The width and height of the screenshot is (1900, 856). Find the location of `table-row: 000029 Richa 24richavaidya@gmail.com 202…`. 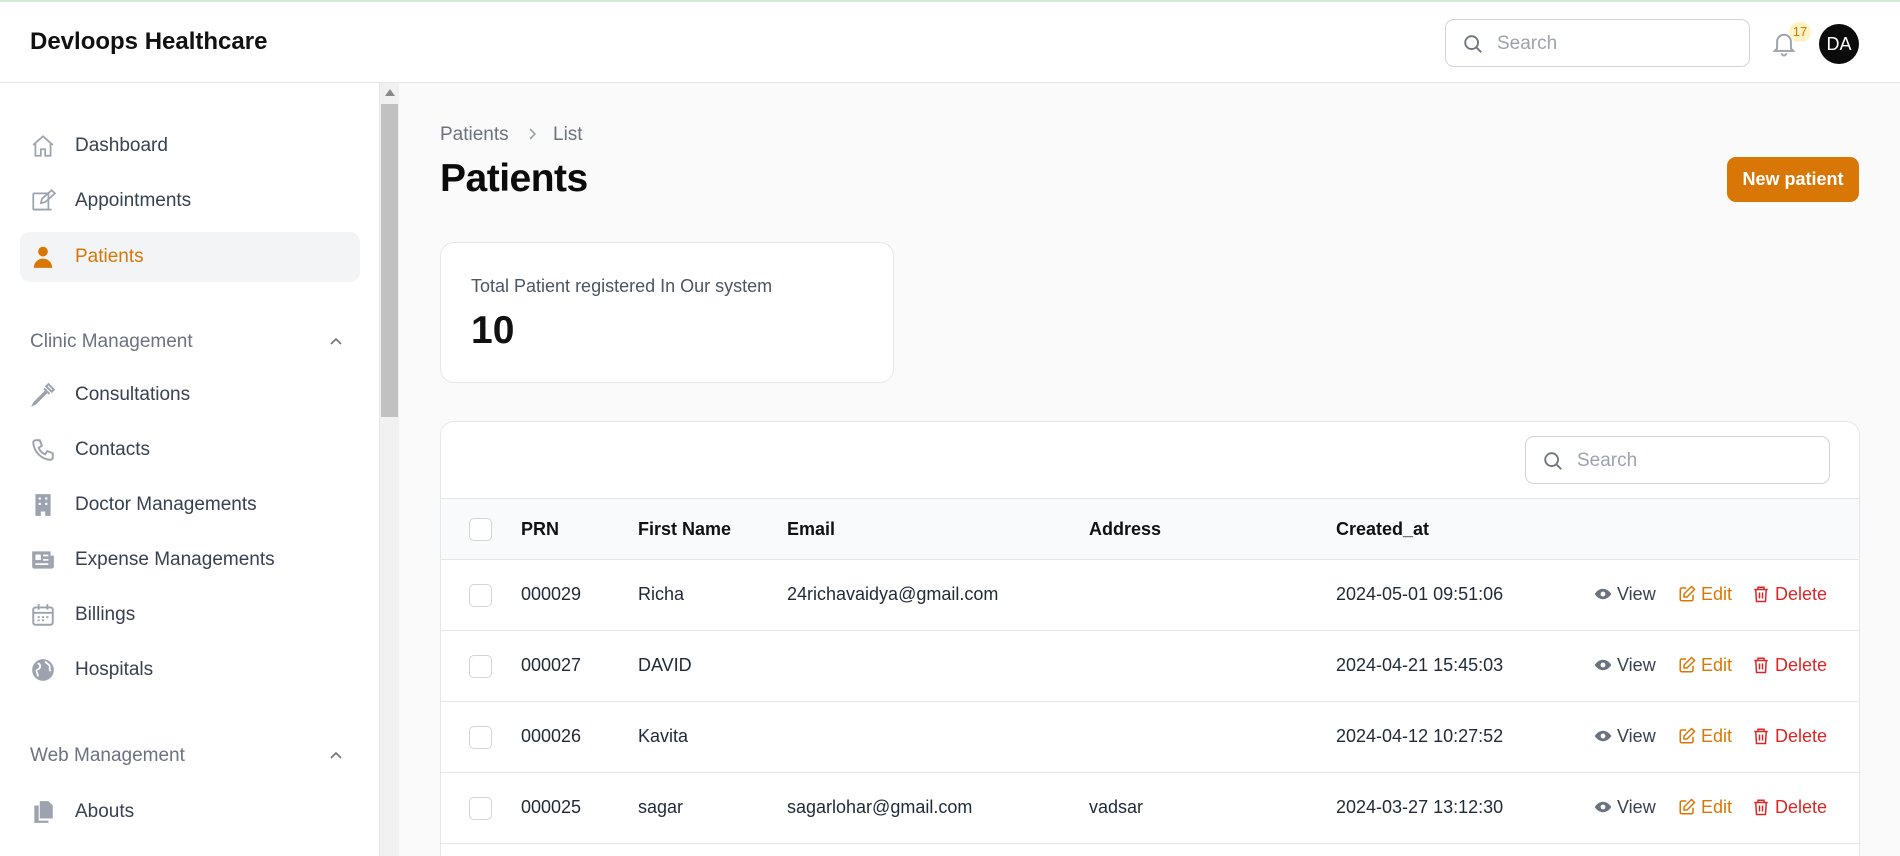

table-row: 000029 Richa 24richavaidya@gmail.com 202… is located at coordinates (1150, 595).